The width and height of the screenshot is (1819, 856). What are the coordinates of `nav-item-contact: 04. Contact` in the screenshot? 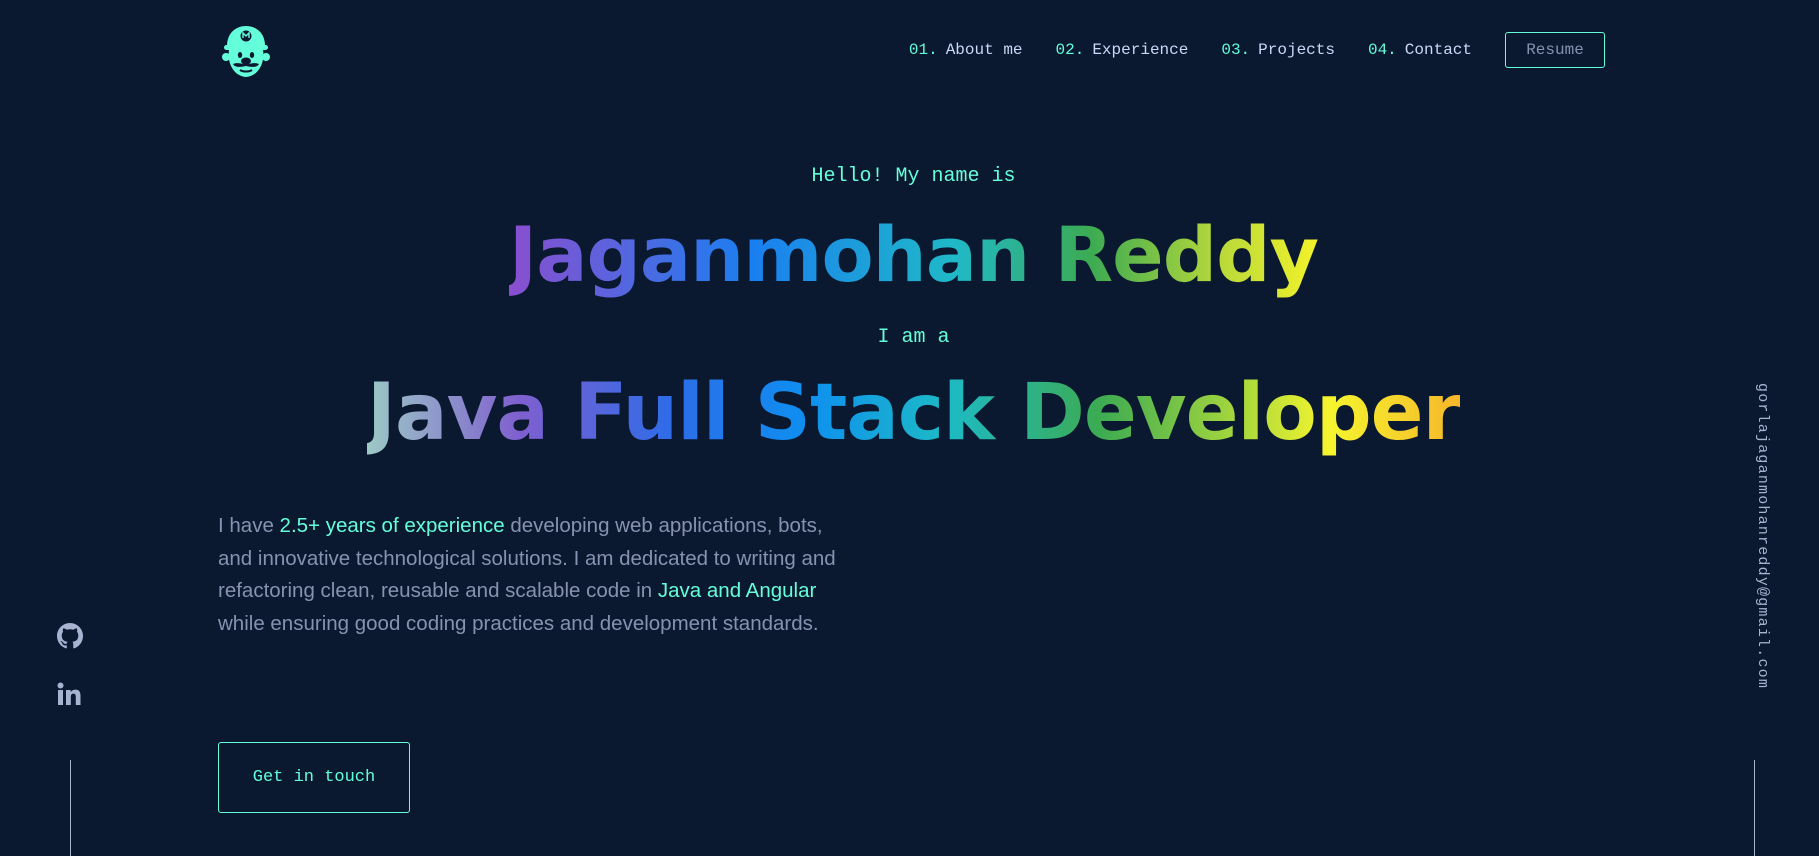 It's located at (1420, 50).